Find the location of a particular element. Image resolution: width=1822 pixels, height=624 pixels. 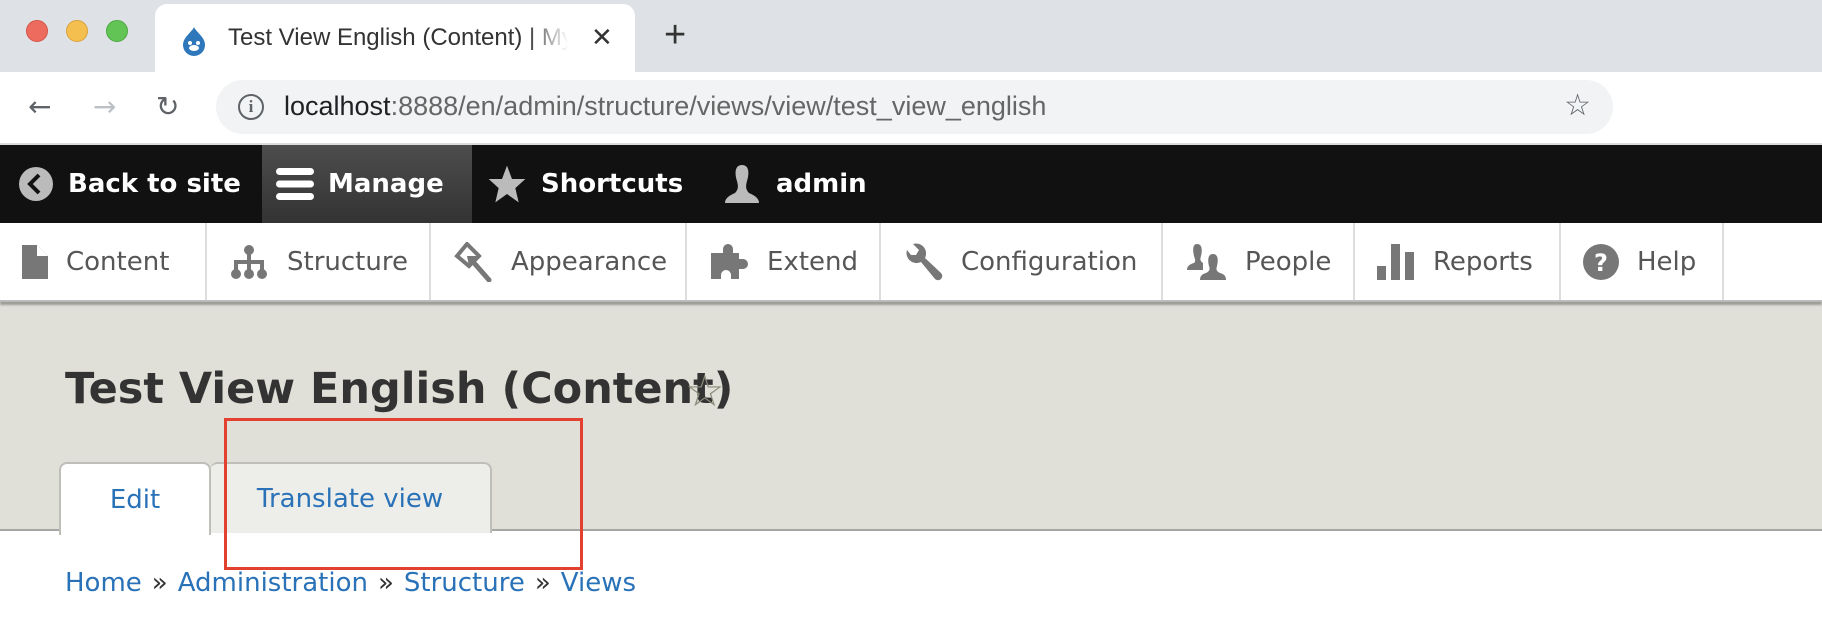

drupal-favicon-icon is located at coordinates (194, 41).